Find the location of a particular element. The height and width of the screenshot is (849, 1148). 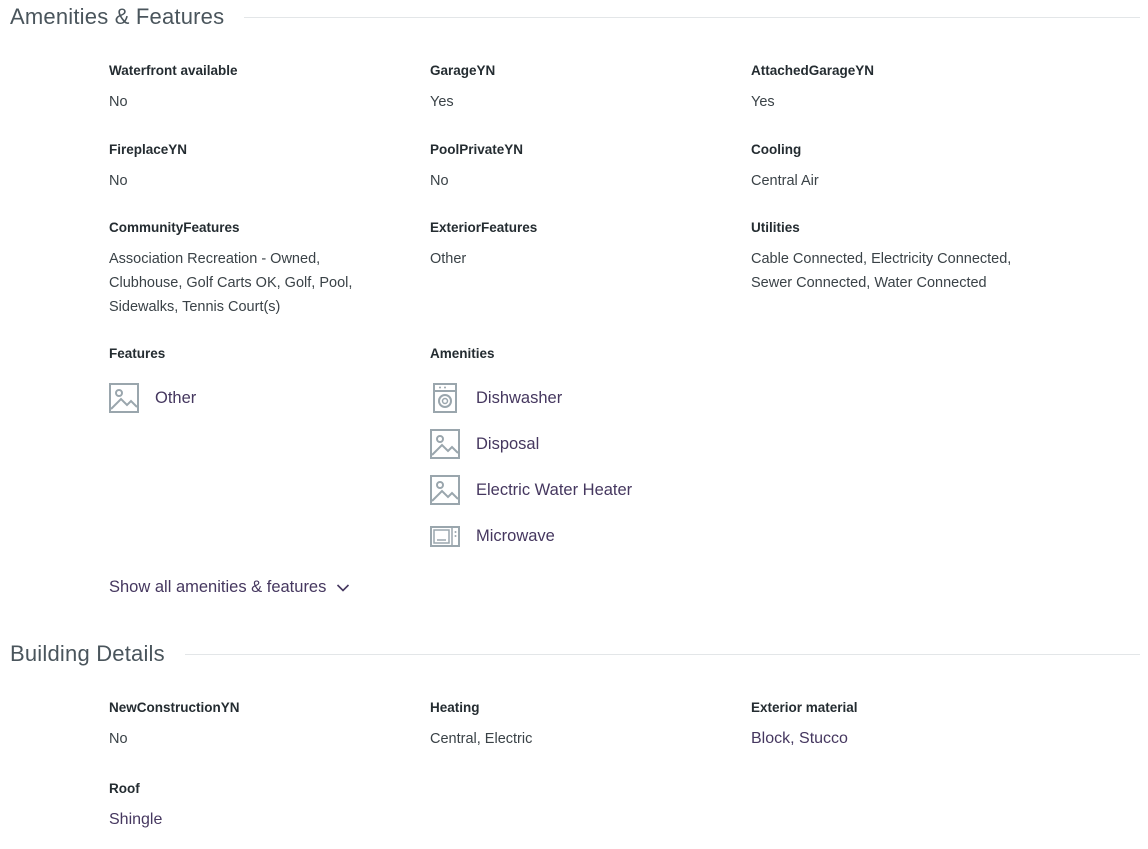

amenities-section-title: Amenities & Features is located at coordinates (117, 16).